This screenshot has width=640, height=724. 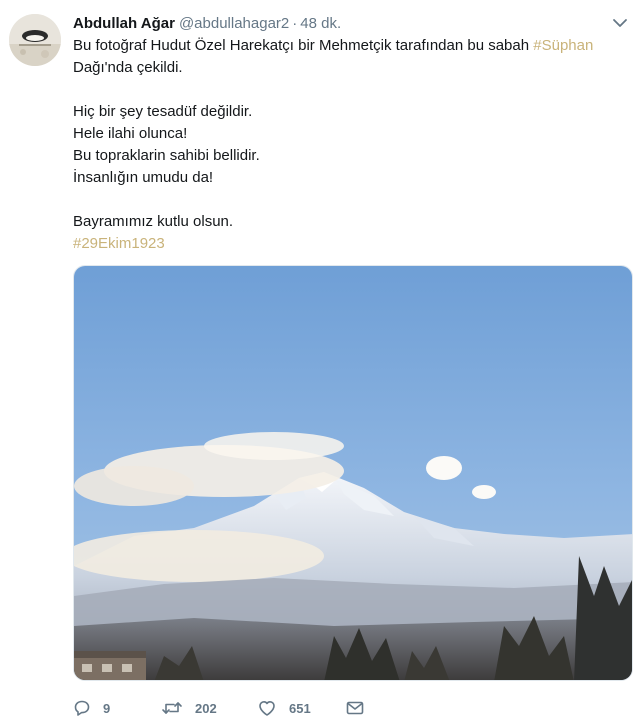 I want to click on author-name: Abdullah Ağar, so click(x=124, y=23).